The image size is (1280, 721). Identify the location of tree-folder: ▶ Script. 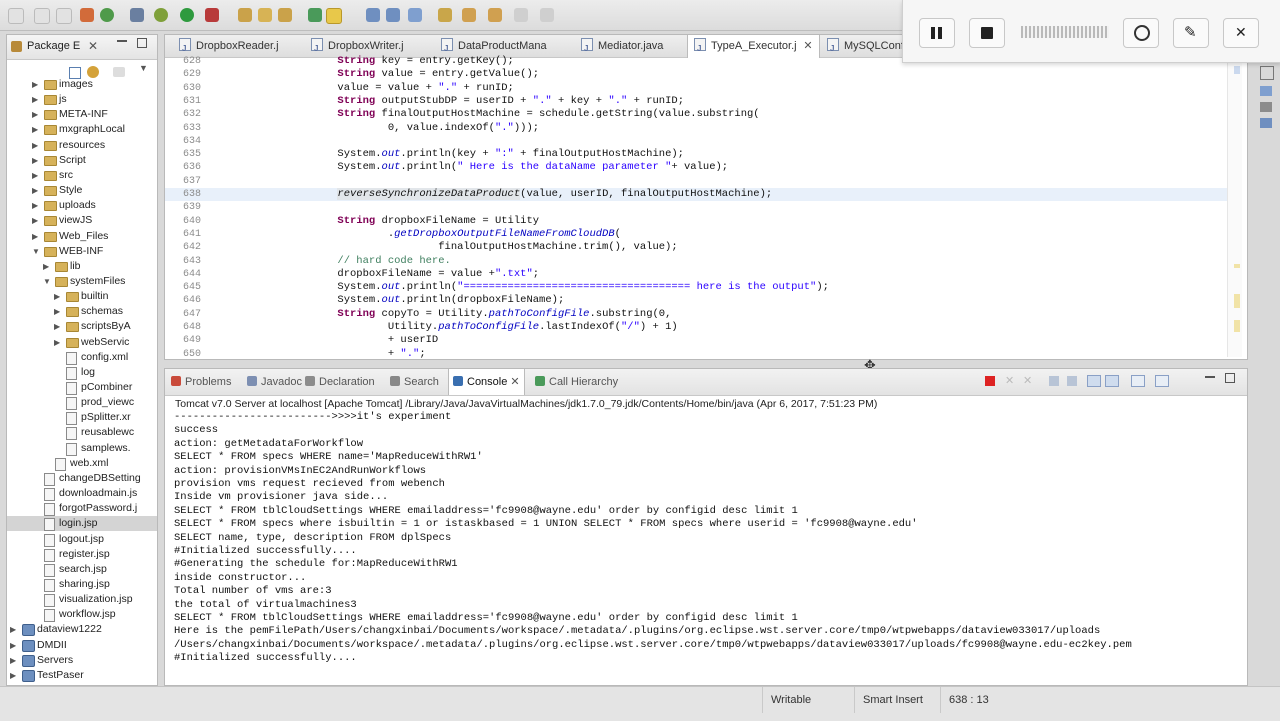
(82, 160).